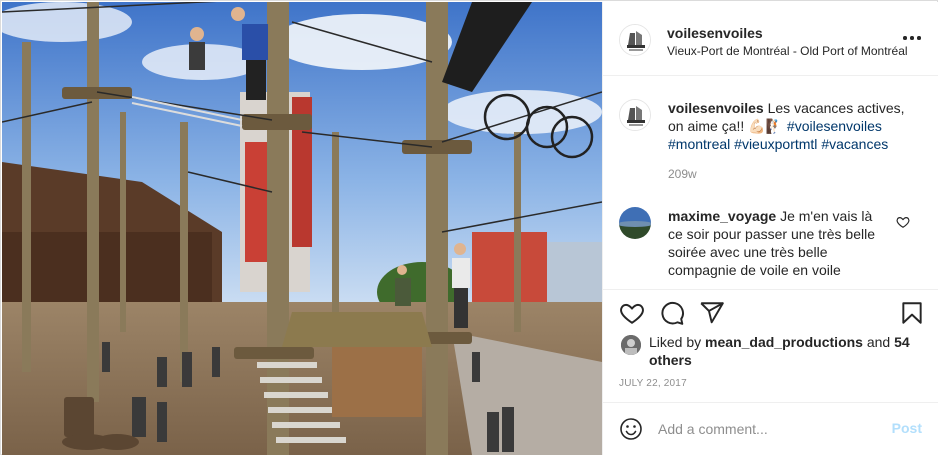 Image resolution: width=938 pixels, height=455 pixels. I want to click on hashtag-link: #montreal, so click(699, 144).